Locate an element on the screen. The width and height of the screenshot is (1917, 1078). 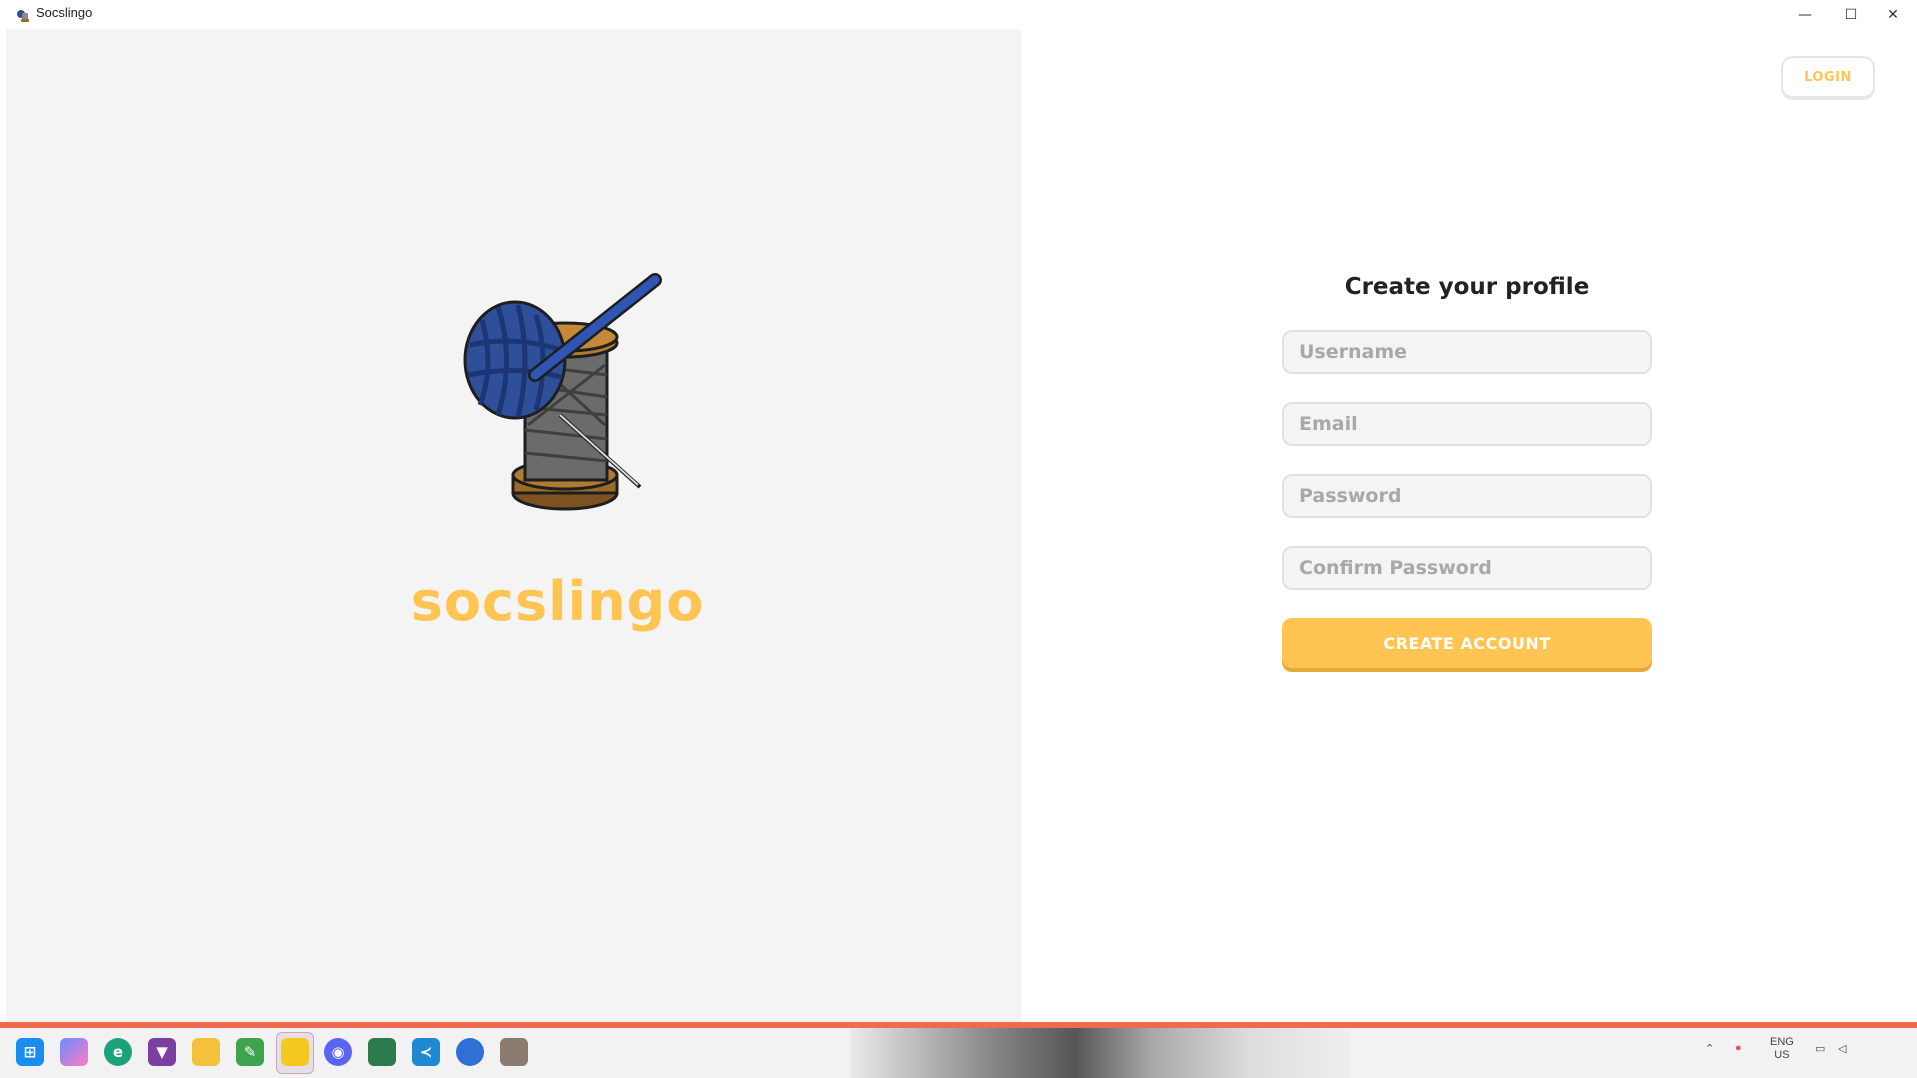
maximize-button: ☐ is located at coordinates (1851, 14).